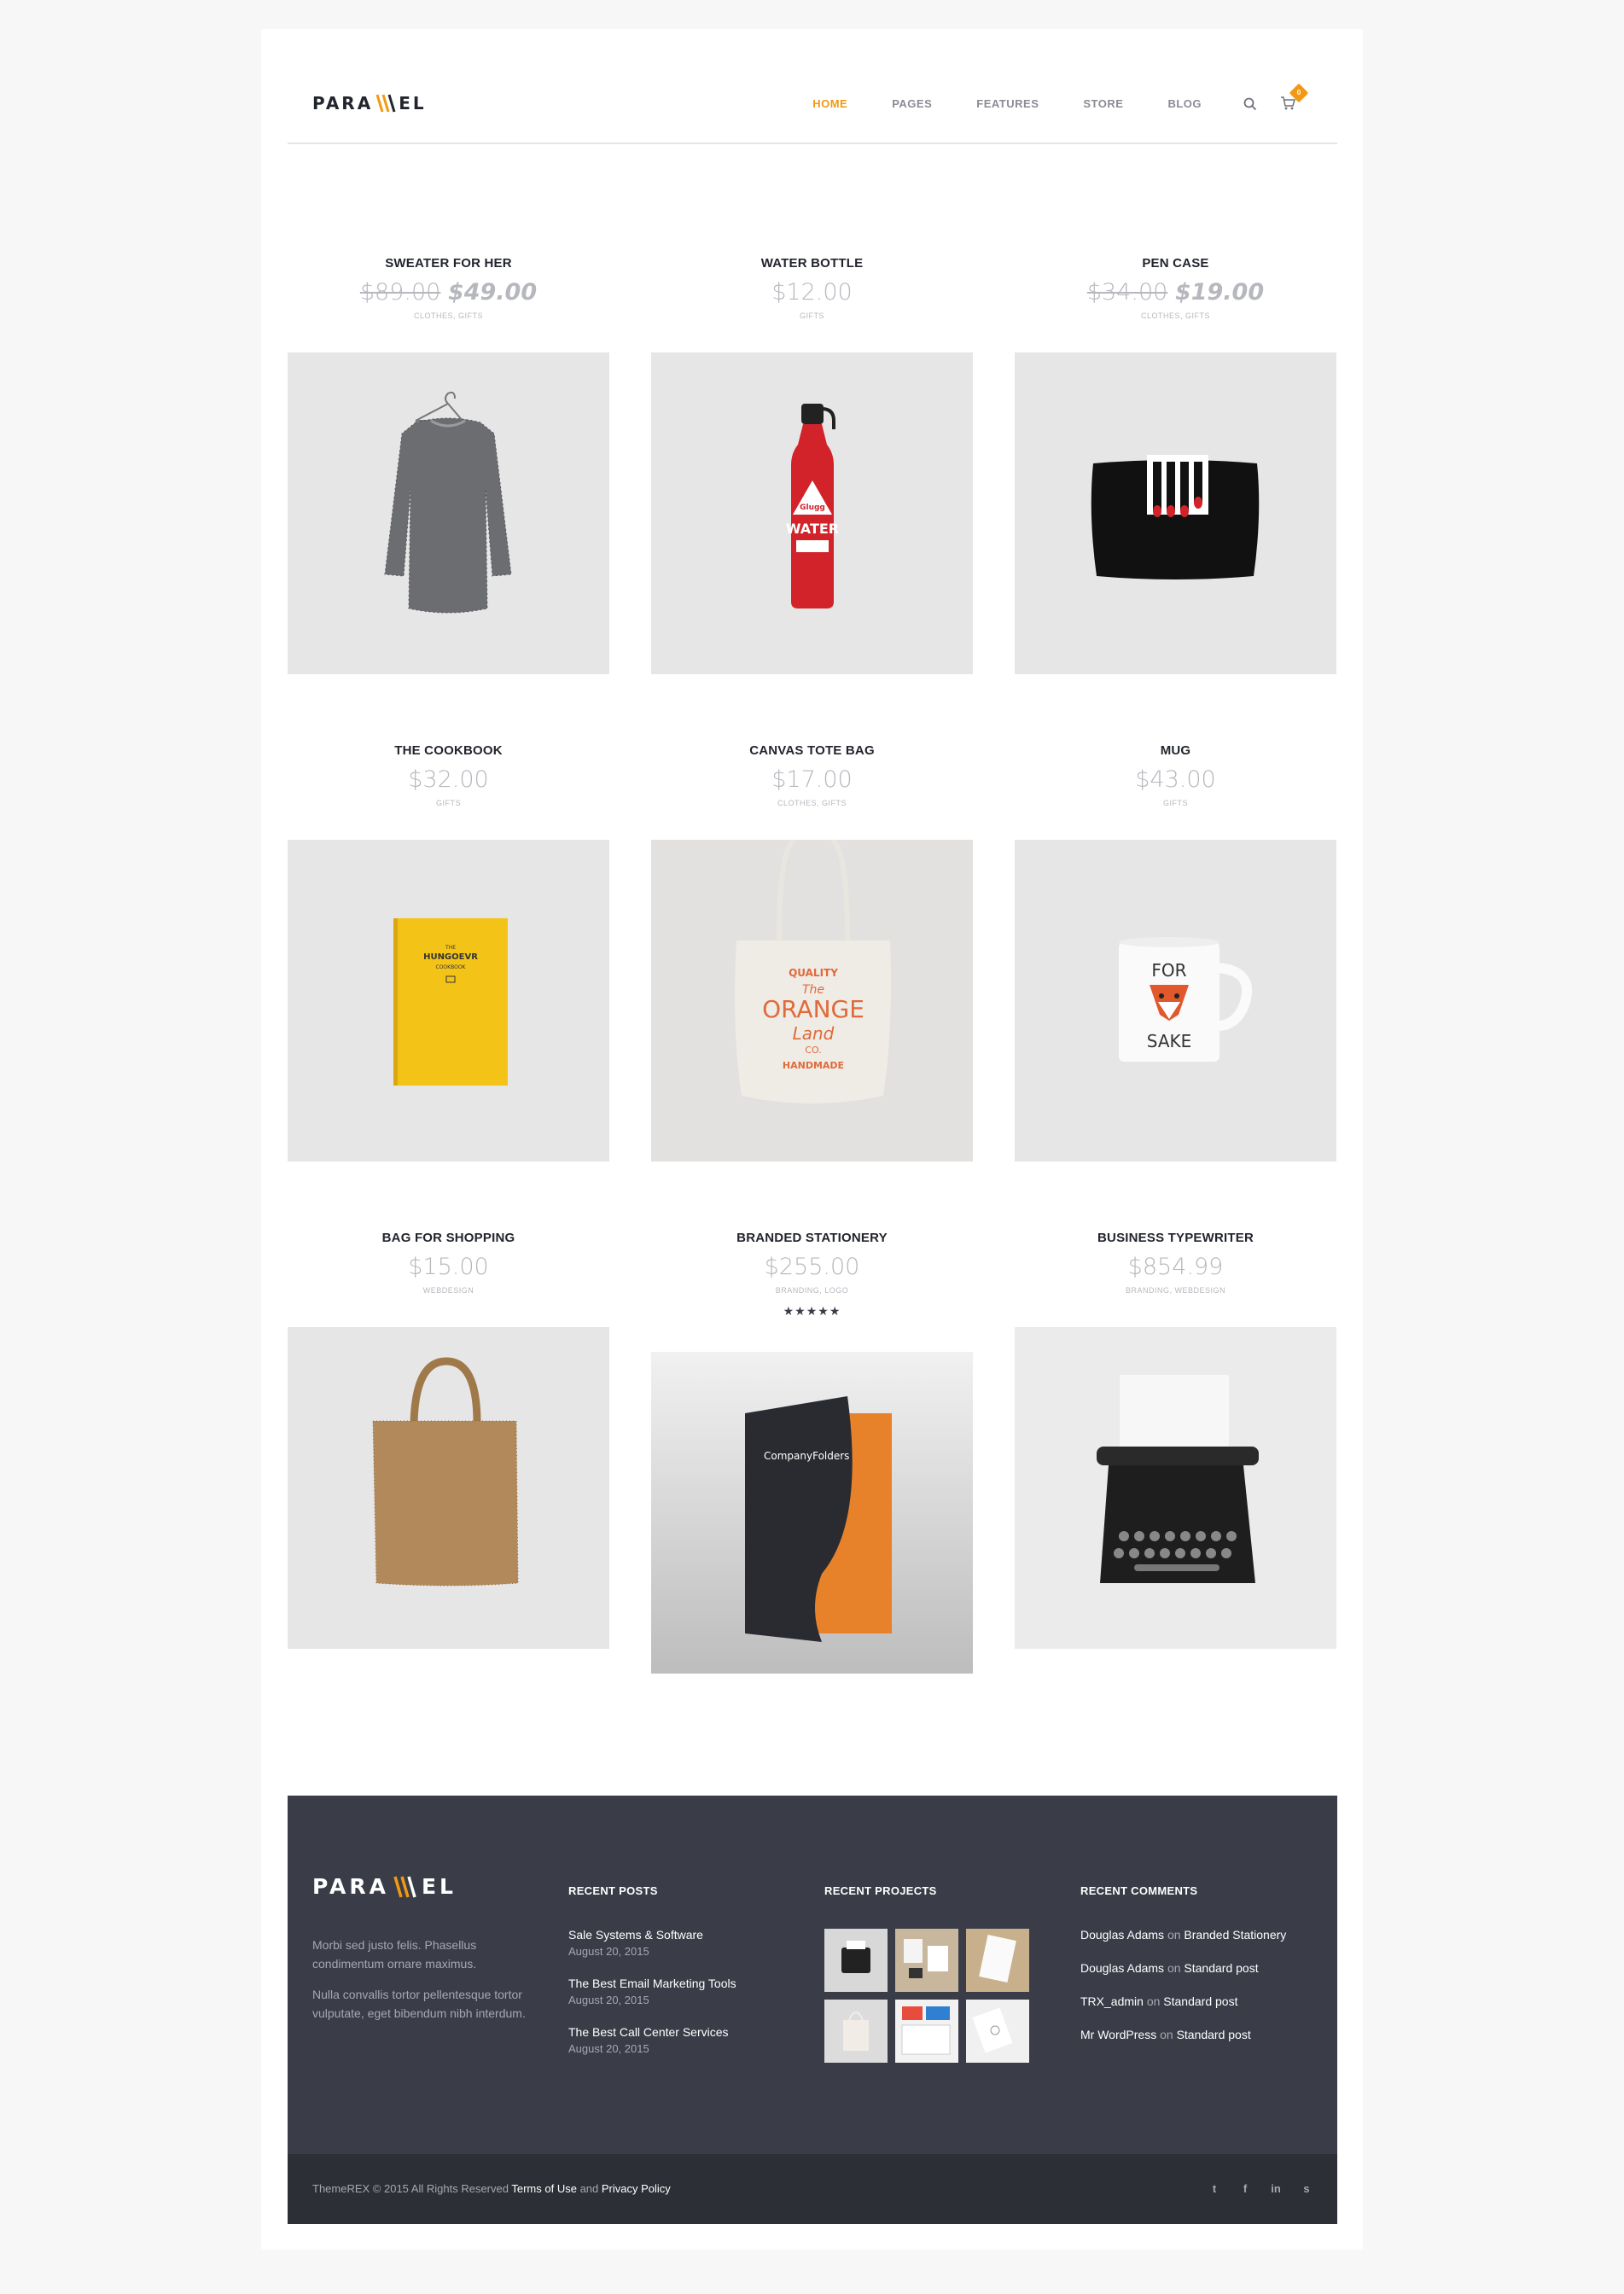  What do you see at coordinates (812, 1239) in the screenshot?
I see `product-title: BRANDED STATIONERY` at bounding box center [812, 1239].